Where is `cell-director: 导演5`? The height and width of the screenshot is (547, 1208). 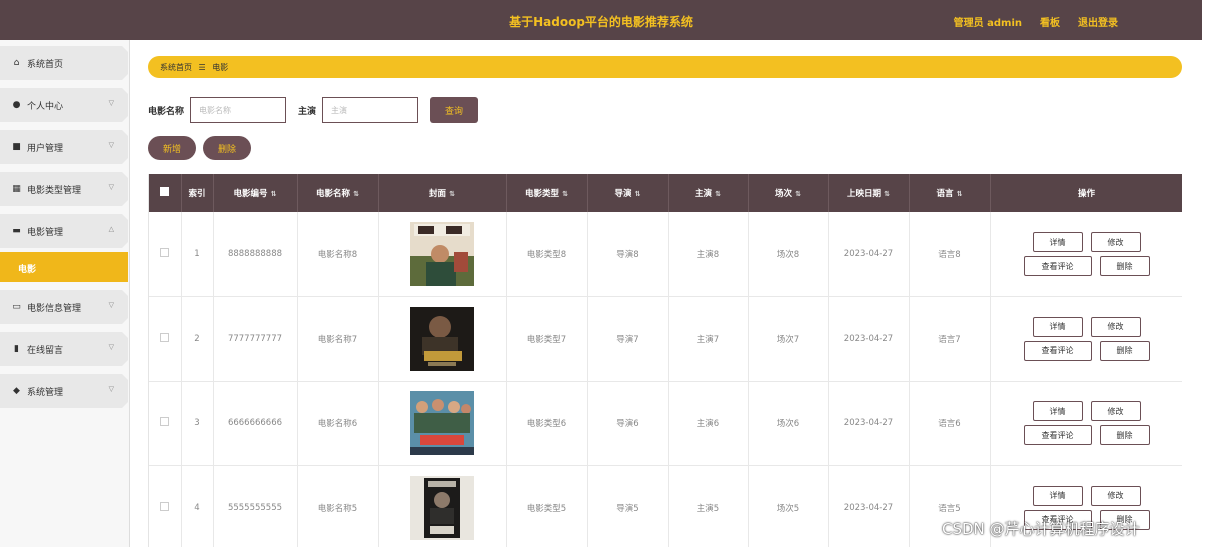 cell-director: 导演5 is located at coordinates (628, 506).